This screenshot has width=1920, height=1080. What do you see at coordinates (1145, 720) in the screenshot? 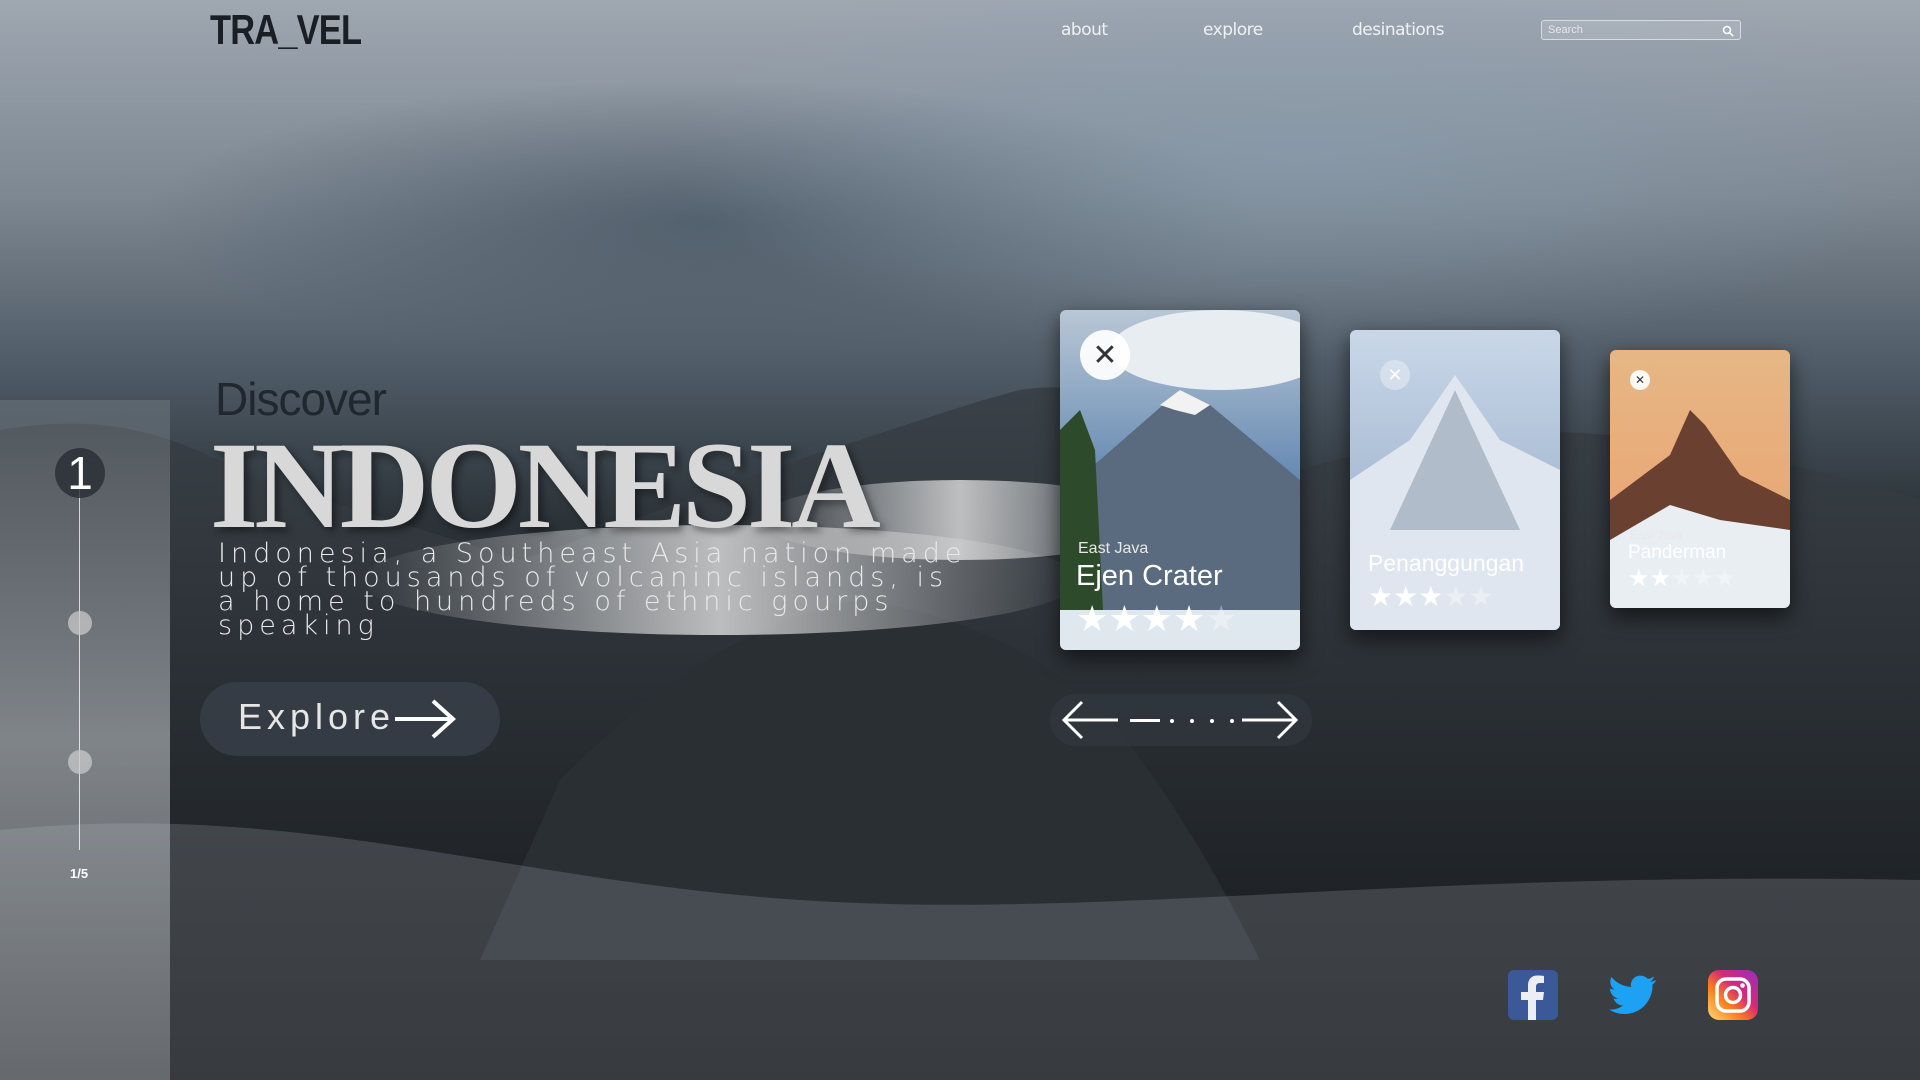
I see `carousel-indicator-active` at bounding box center [1145, 720].